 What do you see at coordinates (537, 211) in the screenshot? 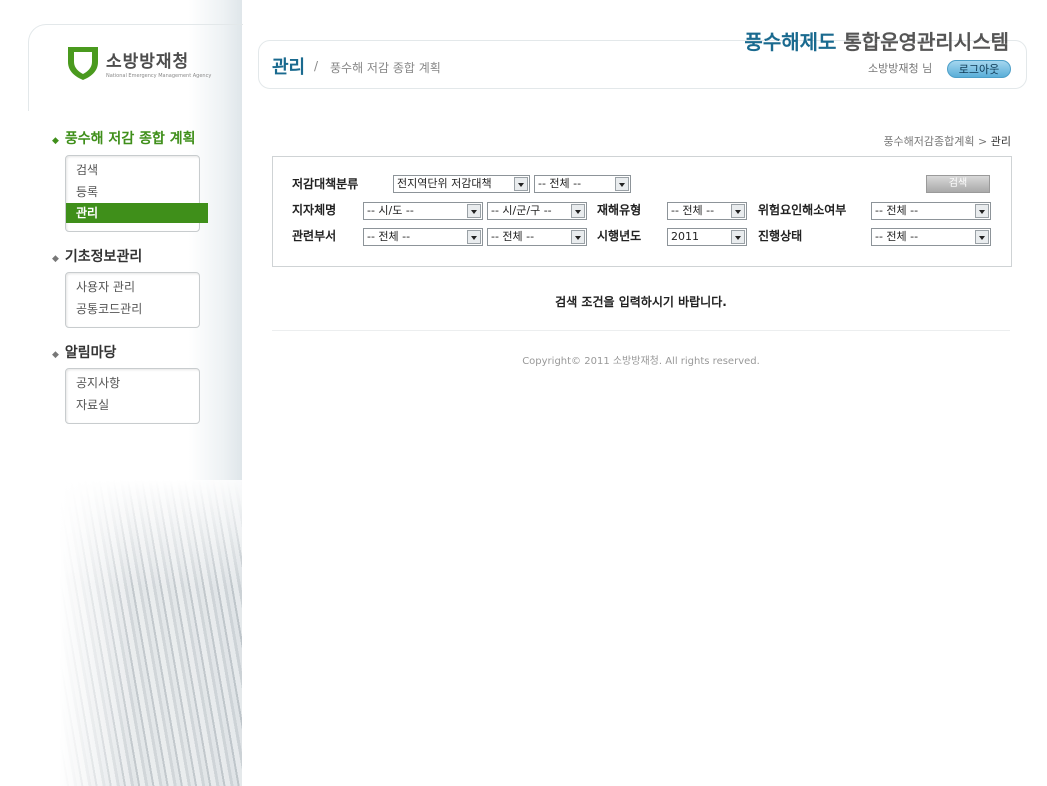
I see `sigungu-select: -- 시/군/구 --` at bounding box center [537, 211].